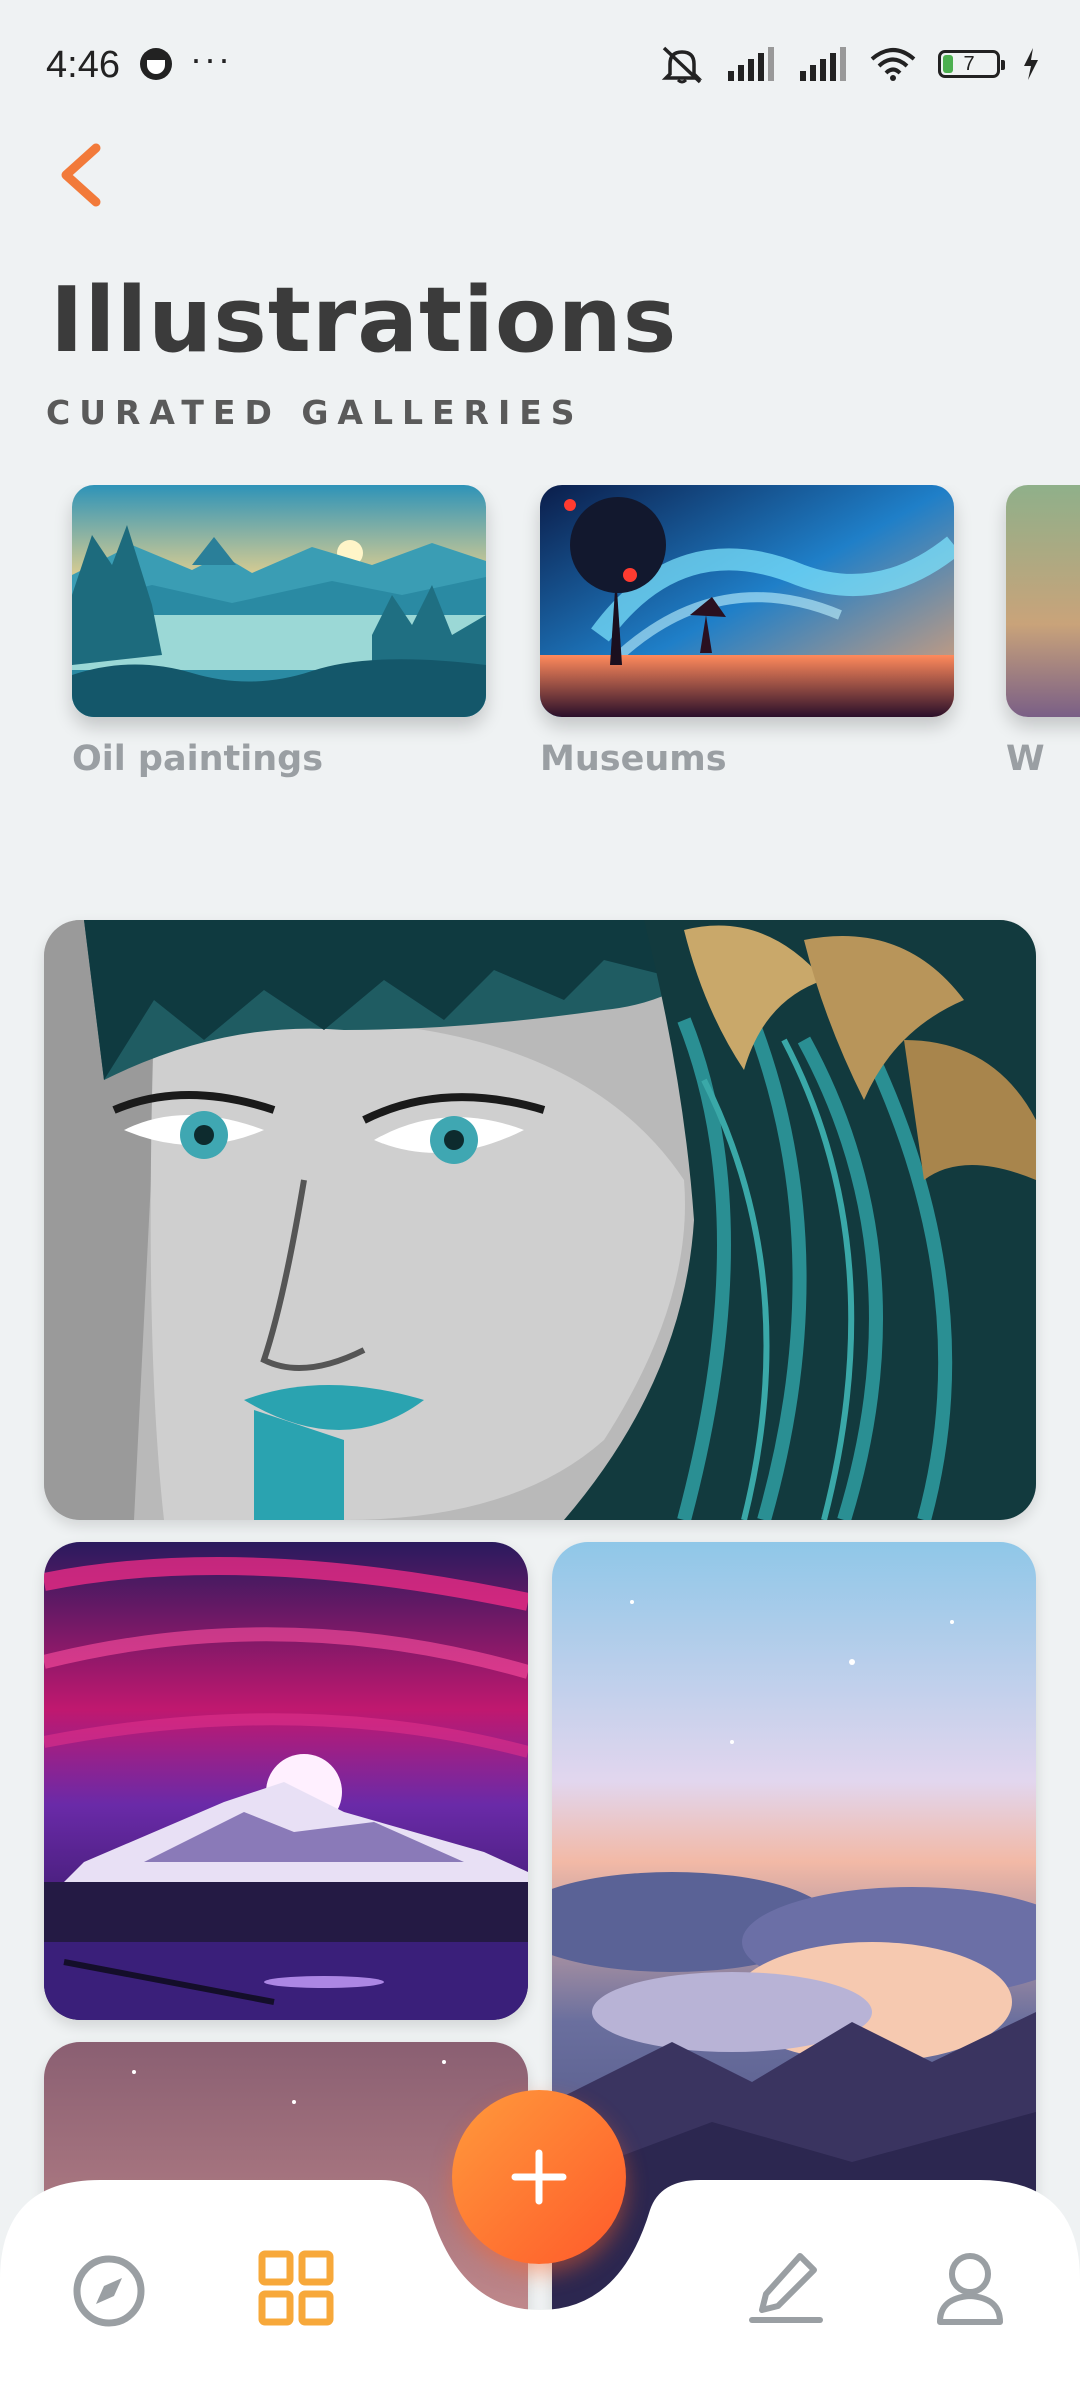 This screenshot has height=2400, width=1080. Describe the element at coordinates (1025, 759) in the screenshot. I see `gallery-label: W` at that location.